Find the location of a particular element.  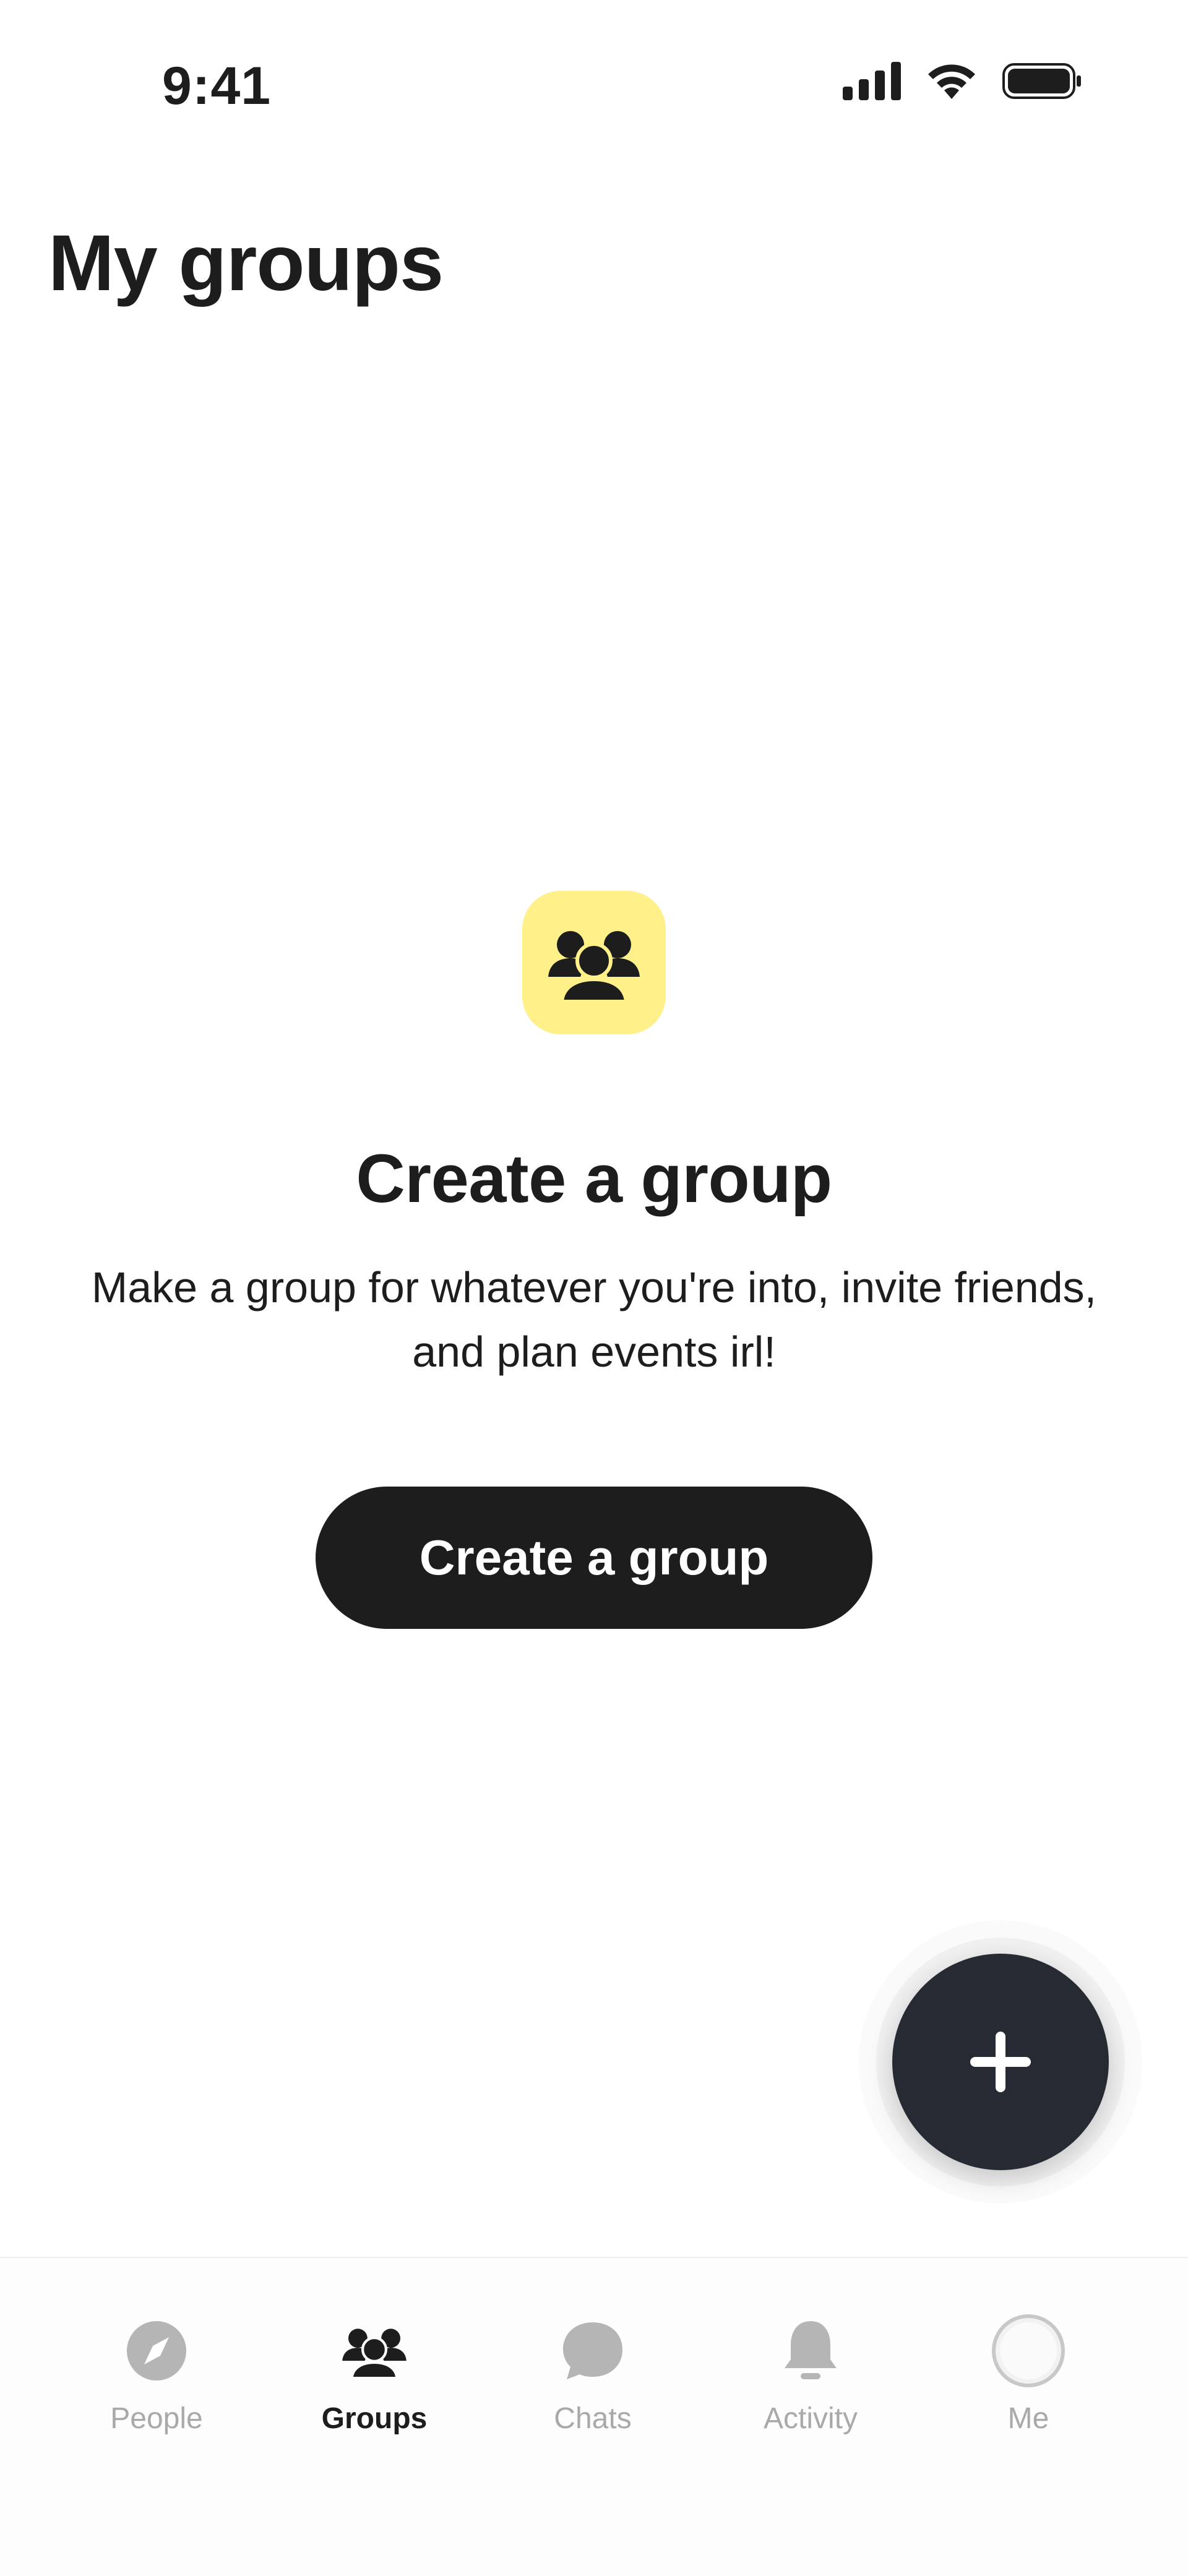

tab-bar: People Groups Chats Activity Me is located at coordinates (594, 2416).